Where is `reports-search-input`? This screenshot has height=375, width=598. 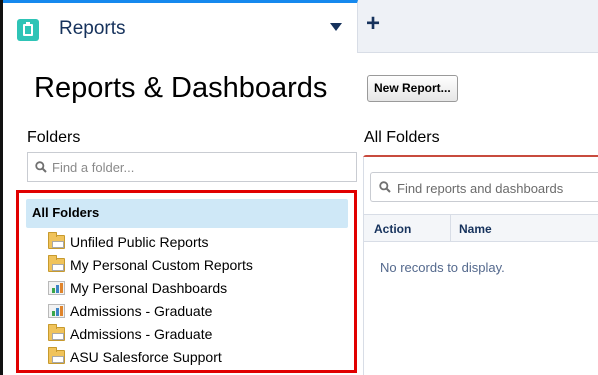 reports-search-input is located at coordinates (497, 188).